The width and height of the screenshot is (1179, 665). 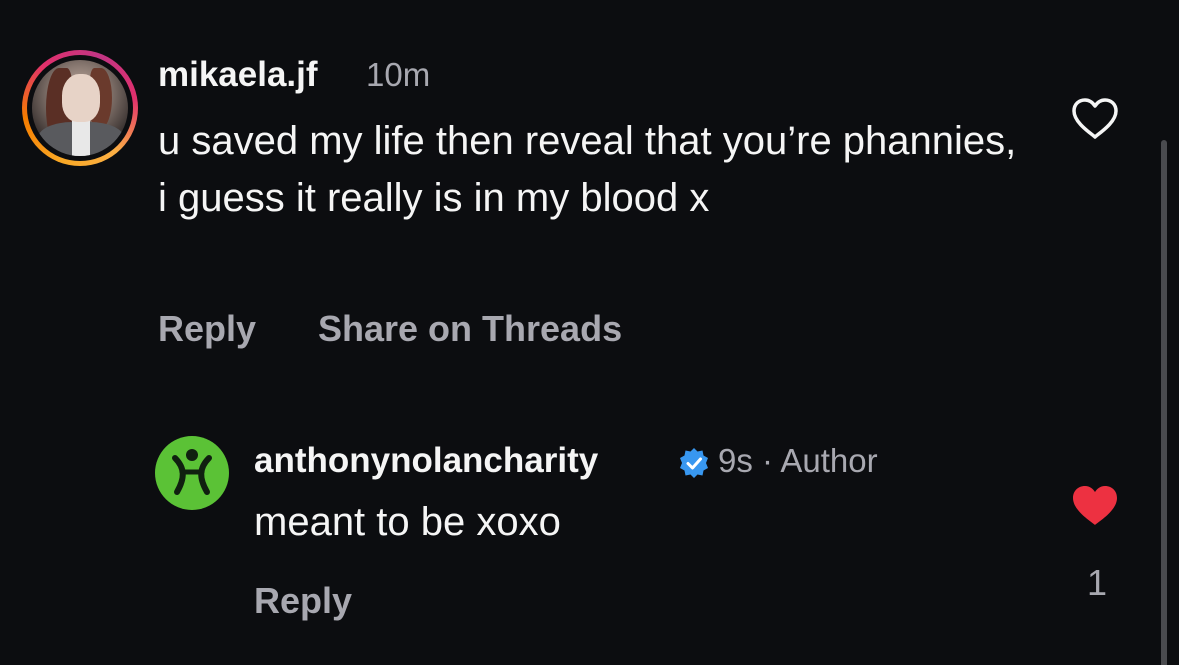 What do you see at coordinates (735, 460) in the screenshot?
I see `comment-timestamp: 9s` at bounding box center [735, 460].